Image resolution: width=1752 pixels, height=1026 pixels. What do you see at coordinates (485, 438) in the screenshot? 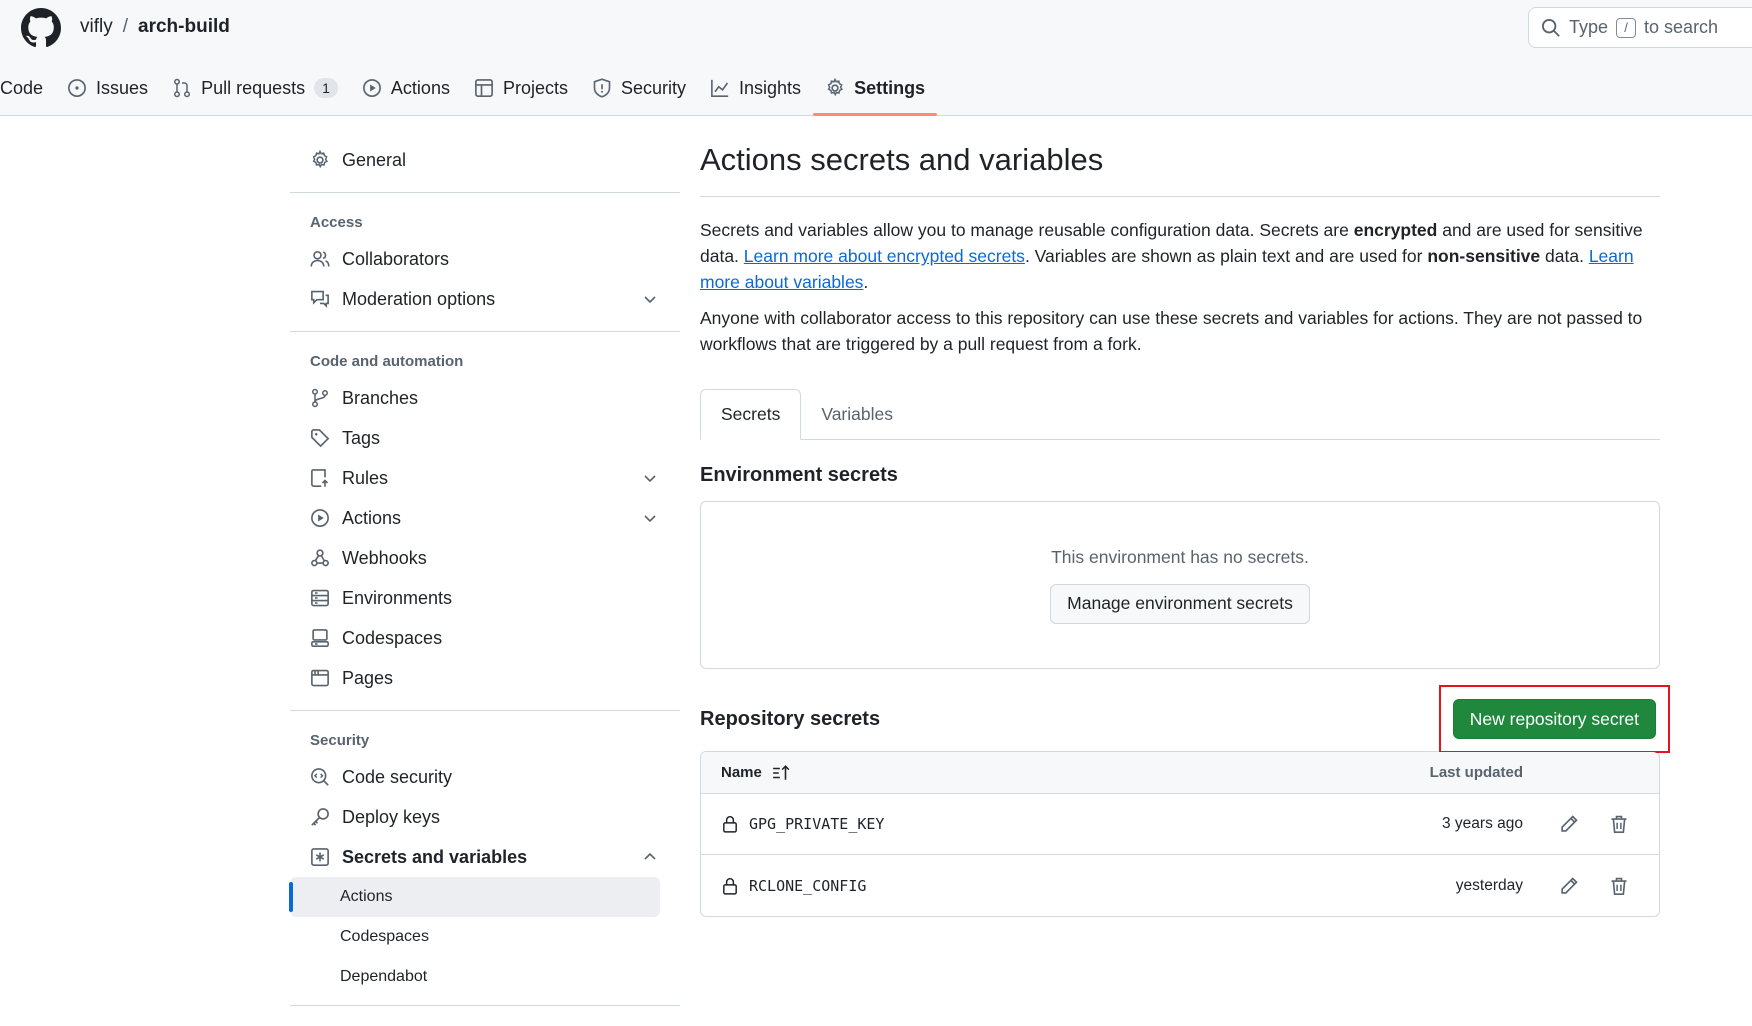
I see `sidebar-item-tags: Tags` at bounding box center [485, 438].